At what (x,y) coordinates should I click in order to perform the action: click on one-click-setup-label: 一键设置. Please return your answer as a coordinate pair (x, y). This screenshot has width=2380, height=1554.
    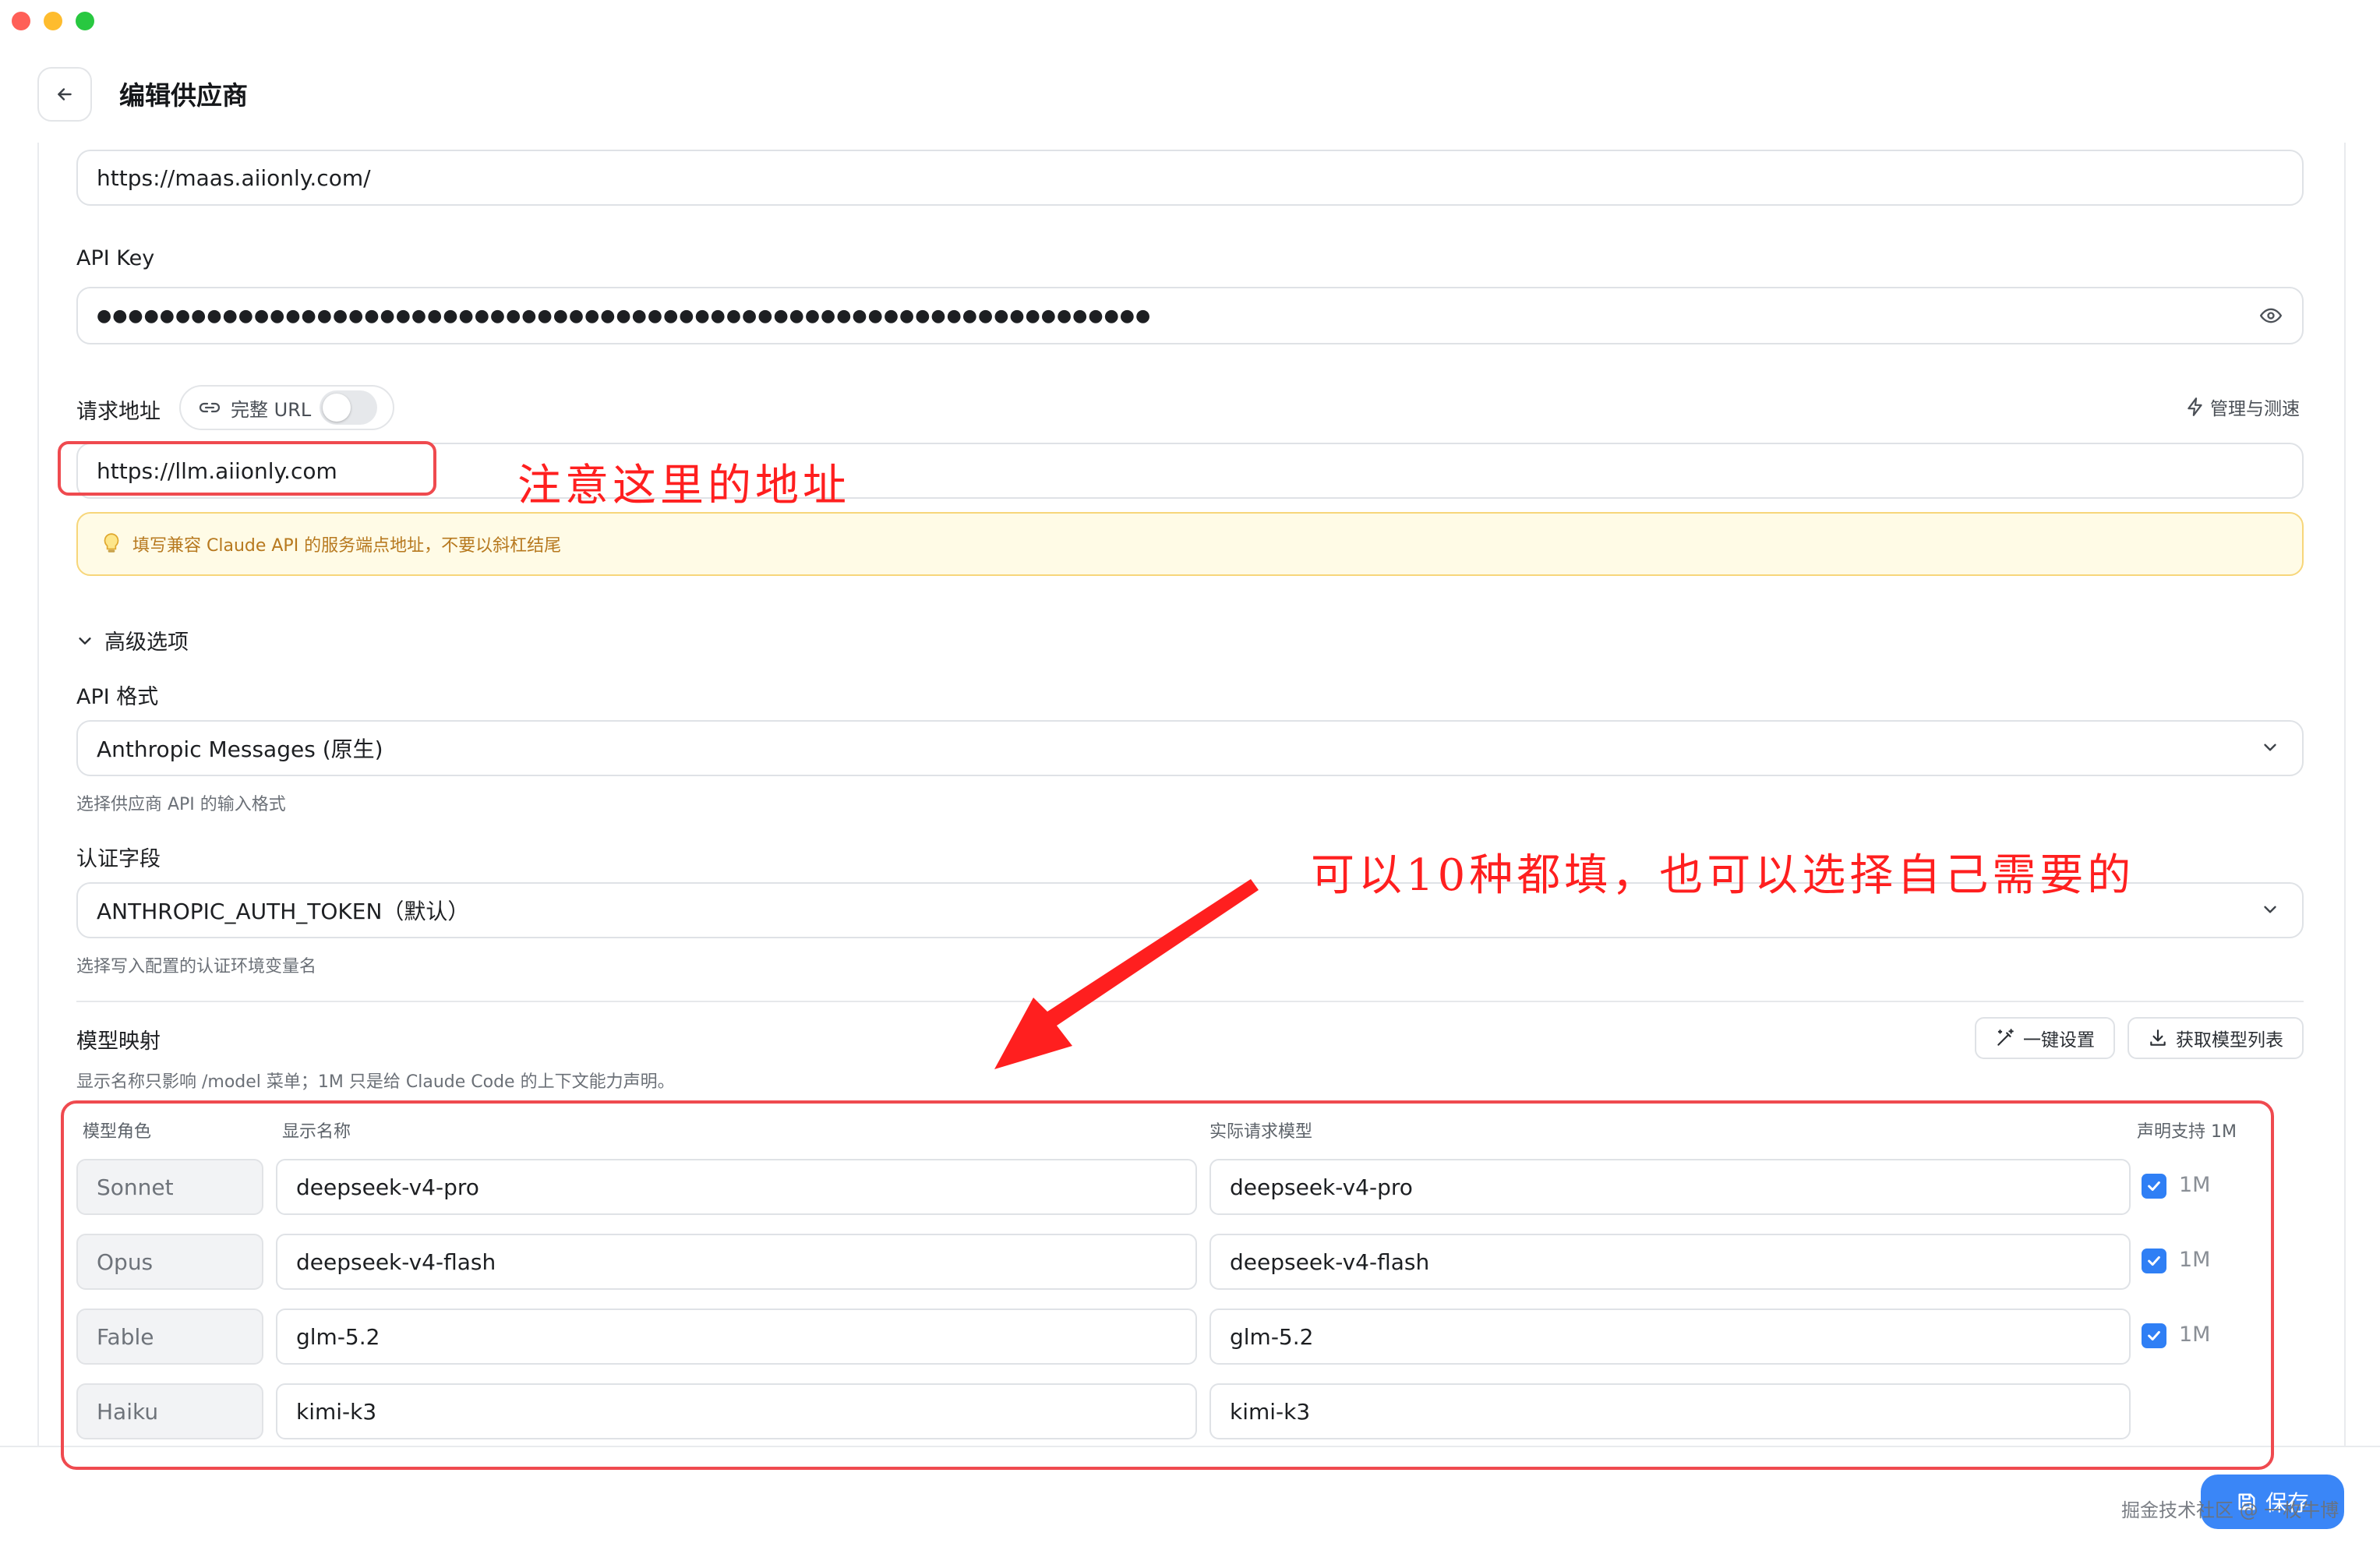
    Looking at the image, I should click on (2059, 1040).